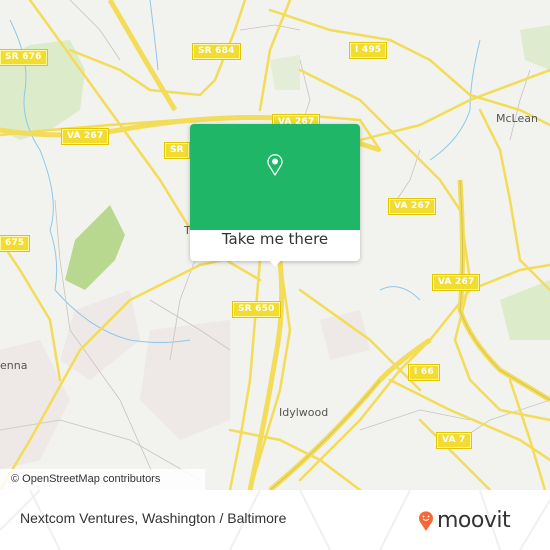  I want to click on map-attribution: © OpenStreetMap contributors, so click(102, 479).